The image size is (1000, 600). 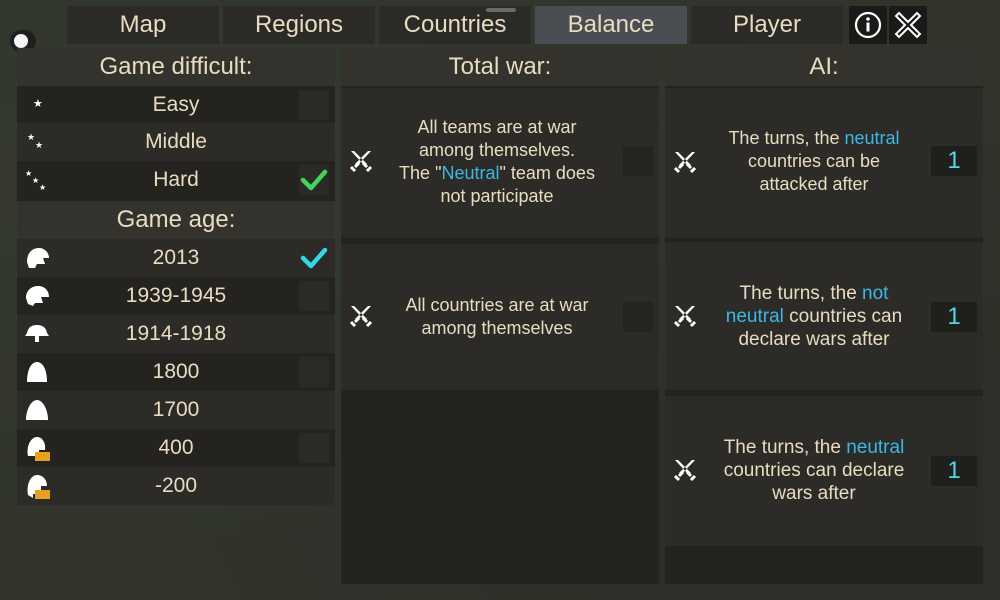 I want to click on difficulty-easy-row: ★ Easy, so click(x=176, y=104).